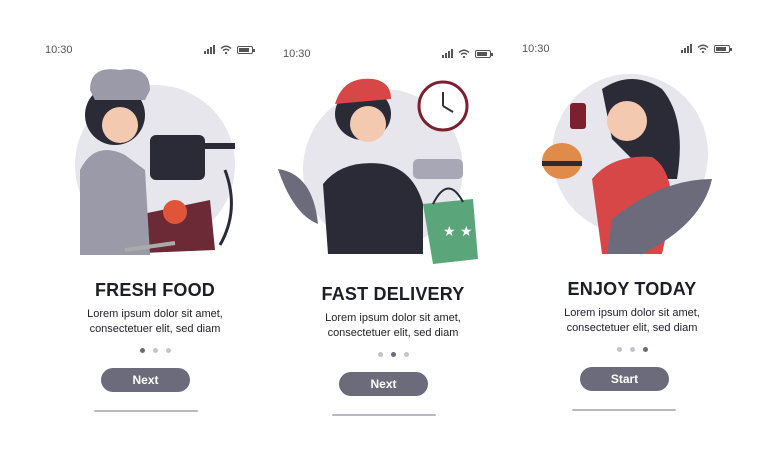 This screenshot has width=776, height=467. I want to click on start-button: Start, so click(624, 379).